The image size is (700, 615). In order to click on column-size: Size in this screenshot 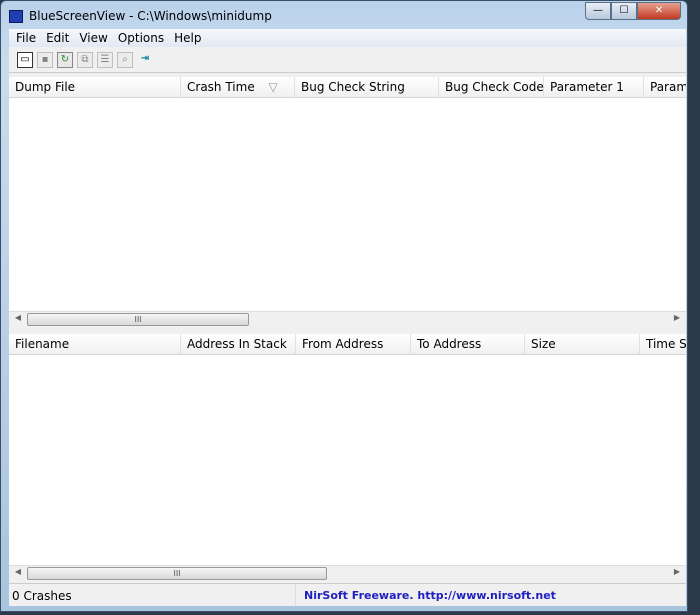, I will do `click(582, 344)`.